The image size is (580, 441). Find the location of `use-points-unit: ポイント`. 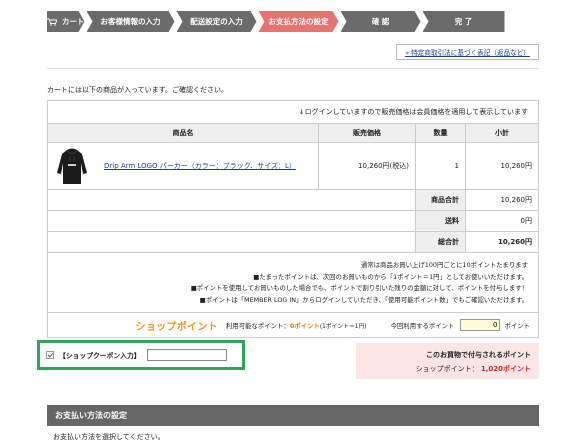

use-points-unit: ポイント is located at coordinates (517, 325).